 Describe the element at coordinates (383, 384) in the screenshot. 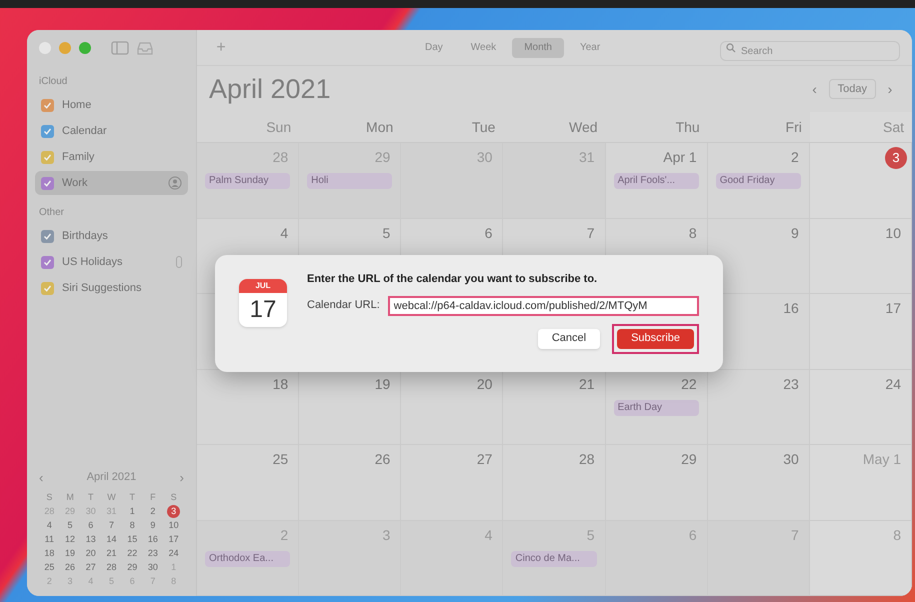

I see `day-number: 19` at that location.